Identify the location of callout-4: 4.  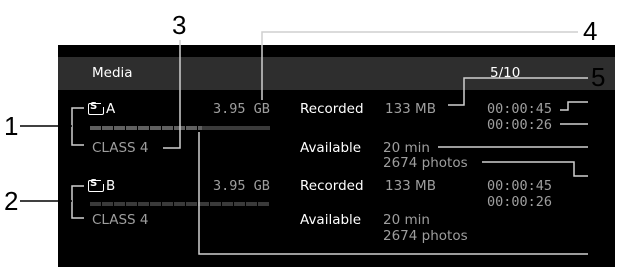
(590, 31).